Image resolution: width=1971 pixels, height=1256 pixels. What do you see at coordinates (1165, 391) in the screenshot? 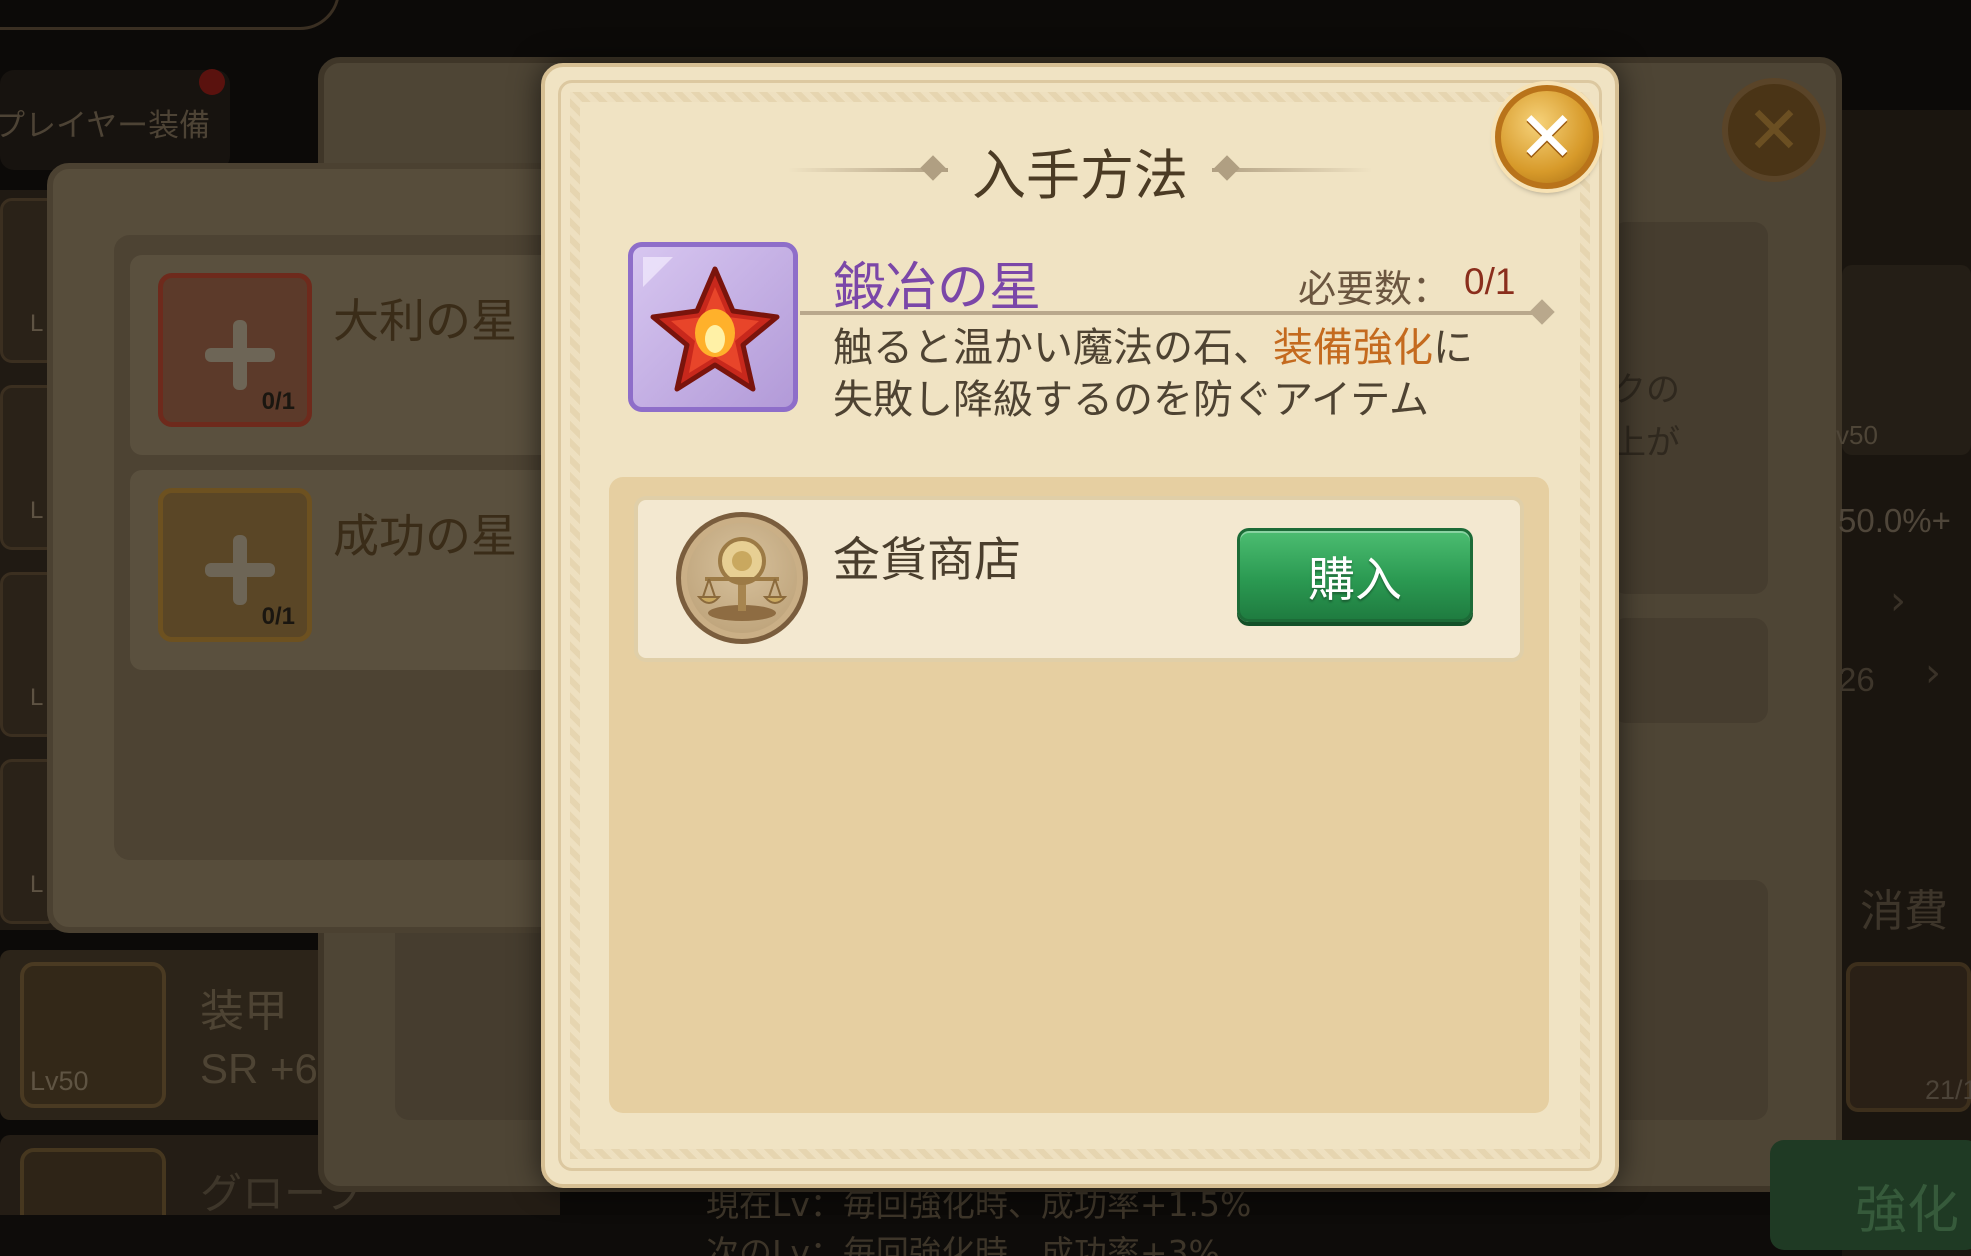
I see `item-description: 触ると温かい魔法の石、装備強化に失敗し降級するのを防ぐアイテム` at bounding box center [1165, 391].